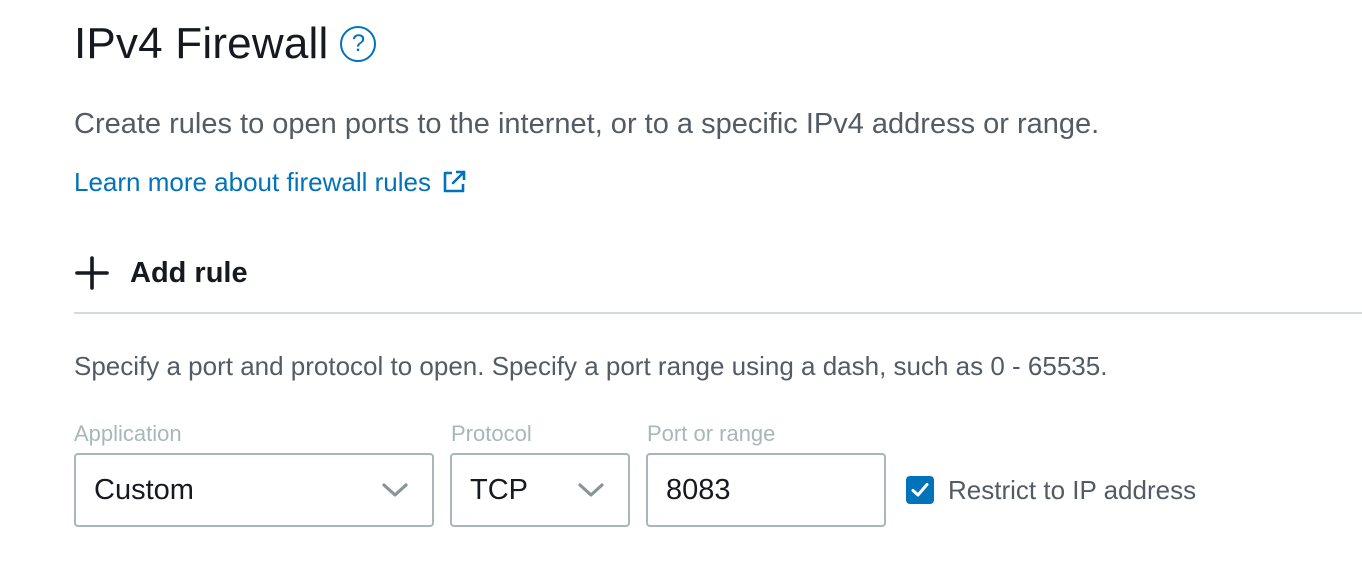 The image size is (1362, 562). What do you see at coordinates (766, 490) in the screenshot?
I see `port-input: 8083` at bounding box center [766, 490].